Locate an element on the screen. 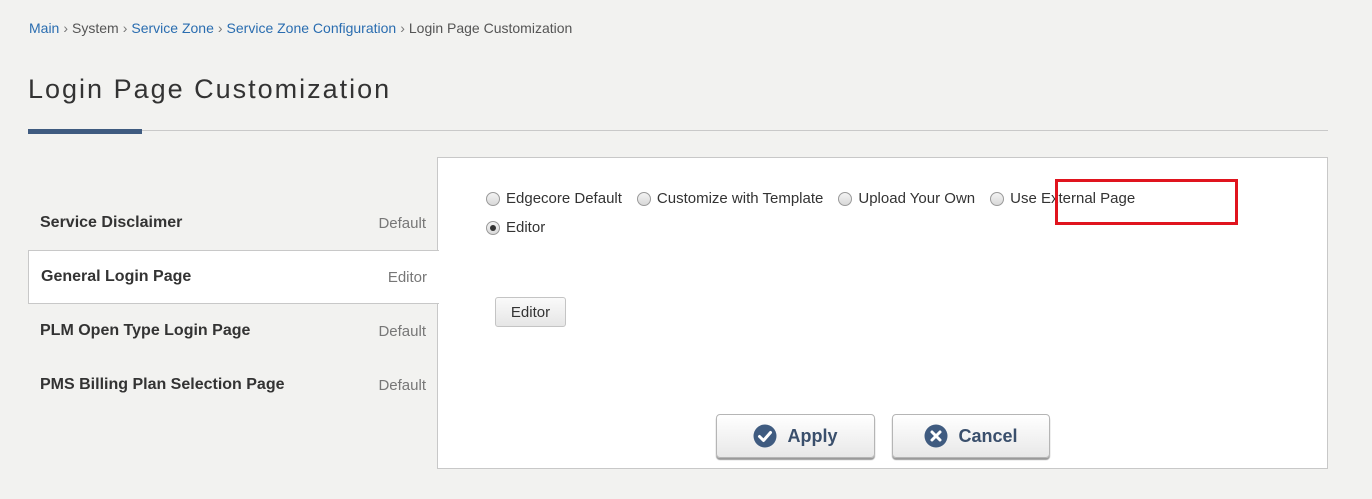 This screenshot has height=499, width=1372. radio-editor: Editor is located at coordinates (515, 227).